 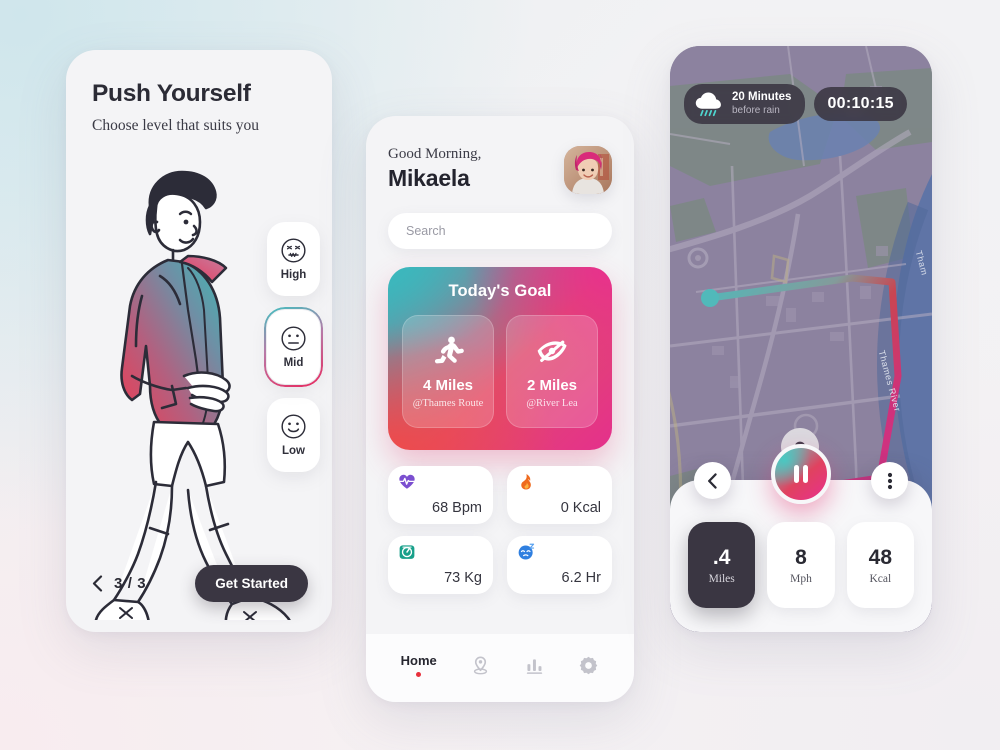 I want to click on weather-secondary: before rain, so click(x=756, y=110).